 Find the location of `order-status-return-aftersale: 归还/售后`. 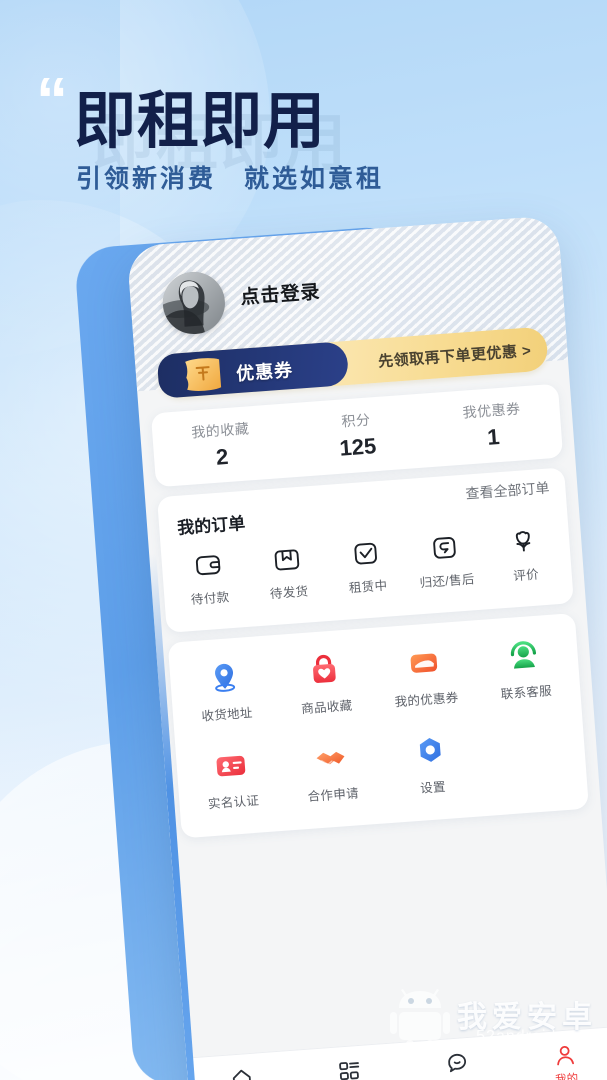

order-status-return-aftersale: 归还/售后 is located at coordinates (445, 558).